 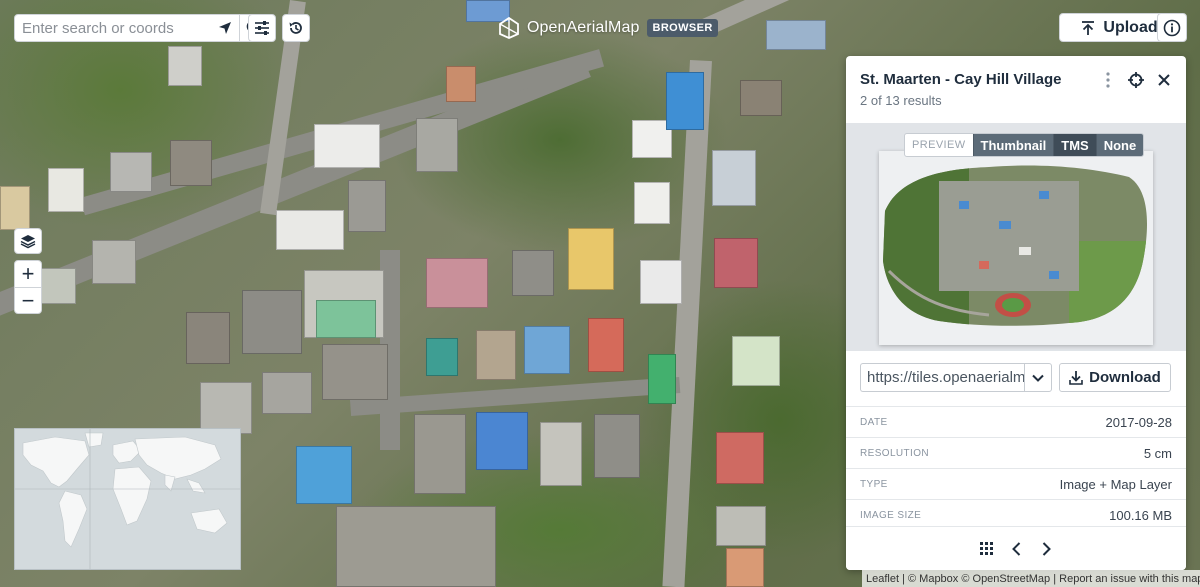 I want to click on app-badge: BROWSER, so click(x=682, y=28).